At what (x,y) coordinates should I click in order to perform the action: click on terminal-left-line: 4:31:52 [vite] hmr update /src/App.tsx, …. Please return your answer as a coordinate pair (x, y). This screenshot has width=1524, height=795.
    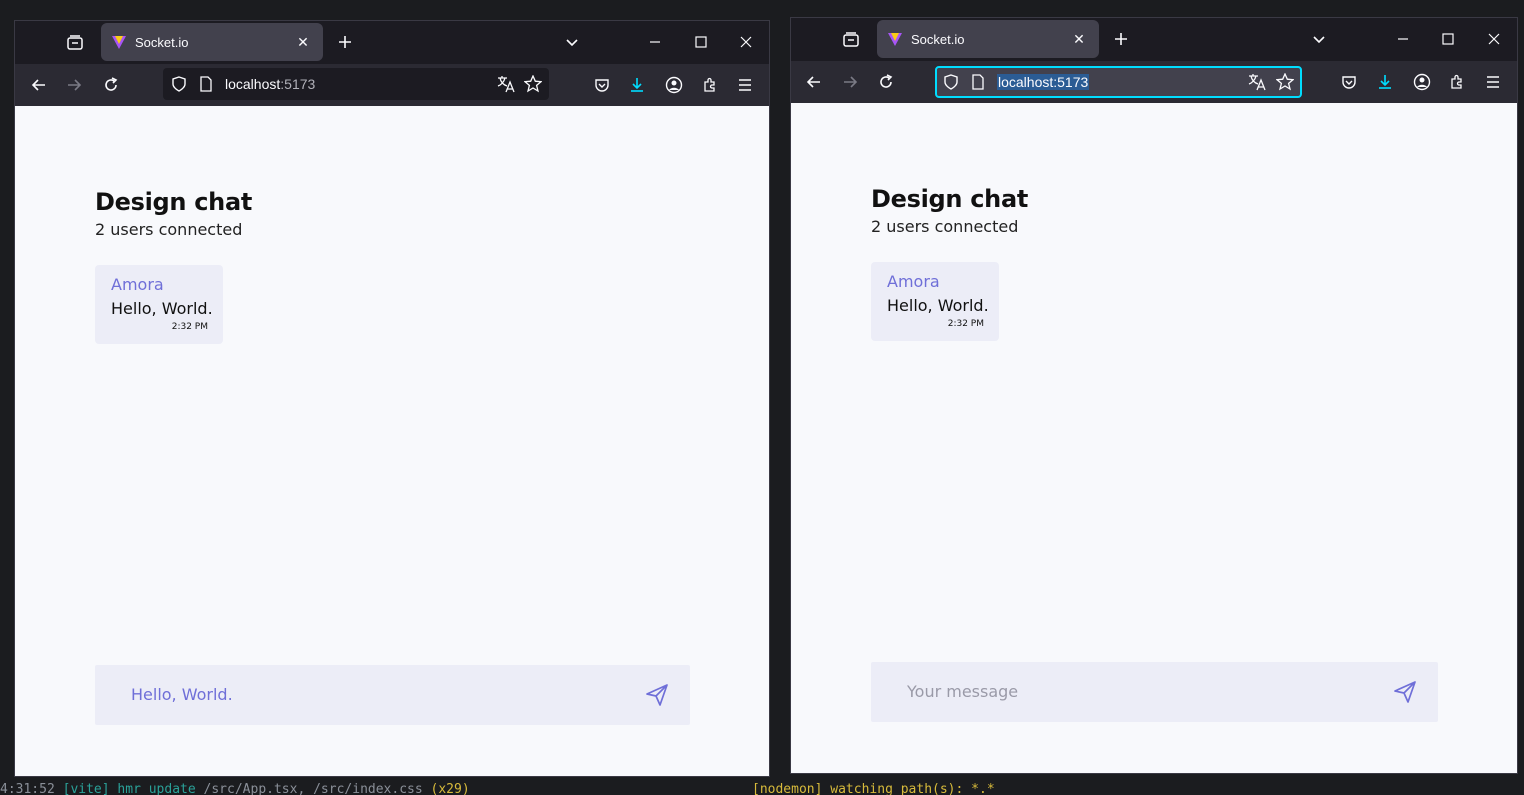
    Looking at the image, I should click on (235, 788).